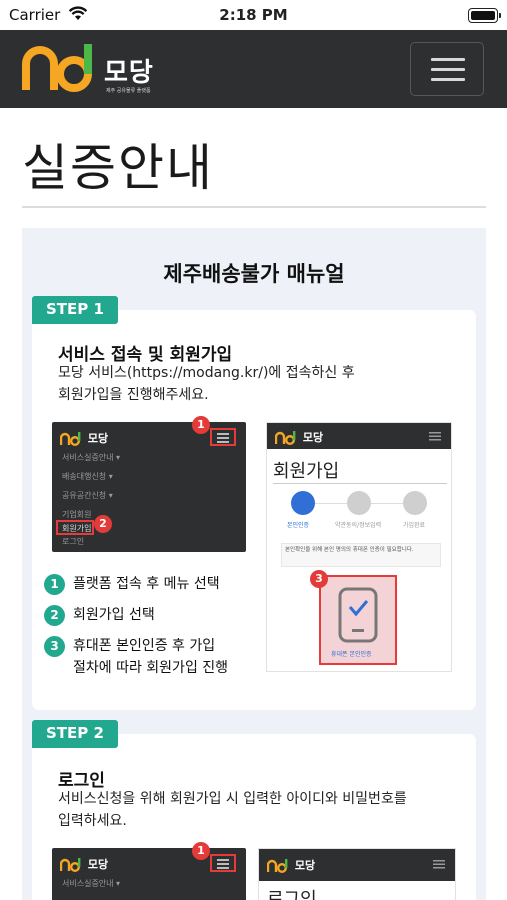 This screenshot has height=900, width=507. What do you see at coordinates (75, 734) in the screenshot?
I see `step2-badge: STEP 2` at bounding box center [75, 734].